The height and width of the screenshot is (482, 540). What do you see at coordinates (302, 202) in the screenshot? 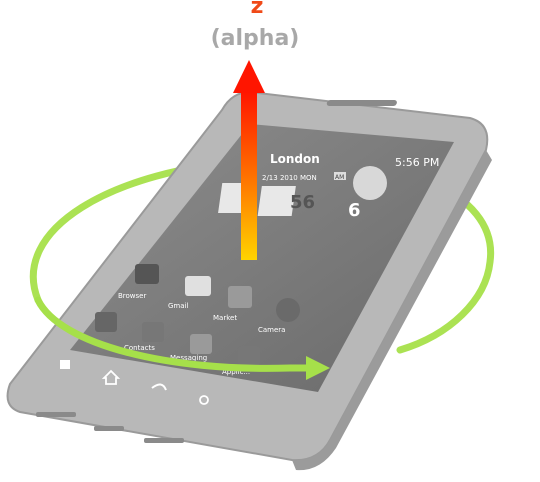
I see `clock-minutes: 56` at bounding box center [302, 202].